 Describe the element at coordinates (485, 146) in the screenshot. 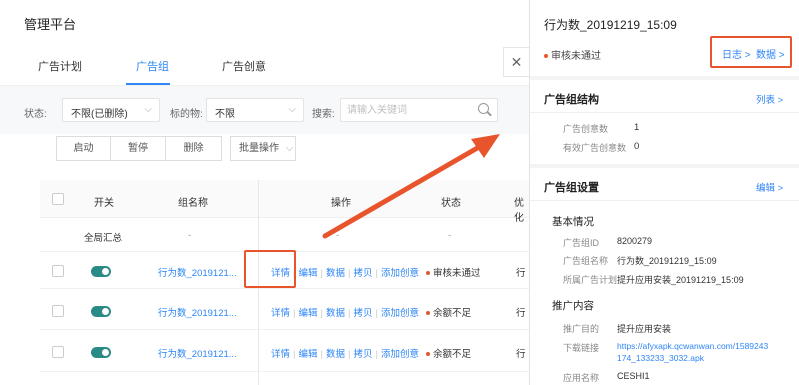

I see `arrow-head` at that location.